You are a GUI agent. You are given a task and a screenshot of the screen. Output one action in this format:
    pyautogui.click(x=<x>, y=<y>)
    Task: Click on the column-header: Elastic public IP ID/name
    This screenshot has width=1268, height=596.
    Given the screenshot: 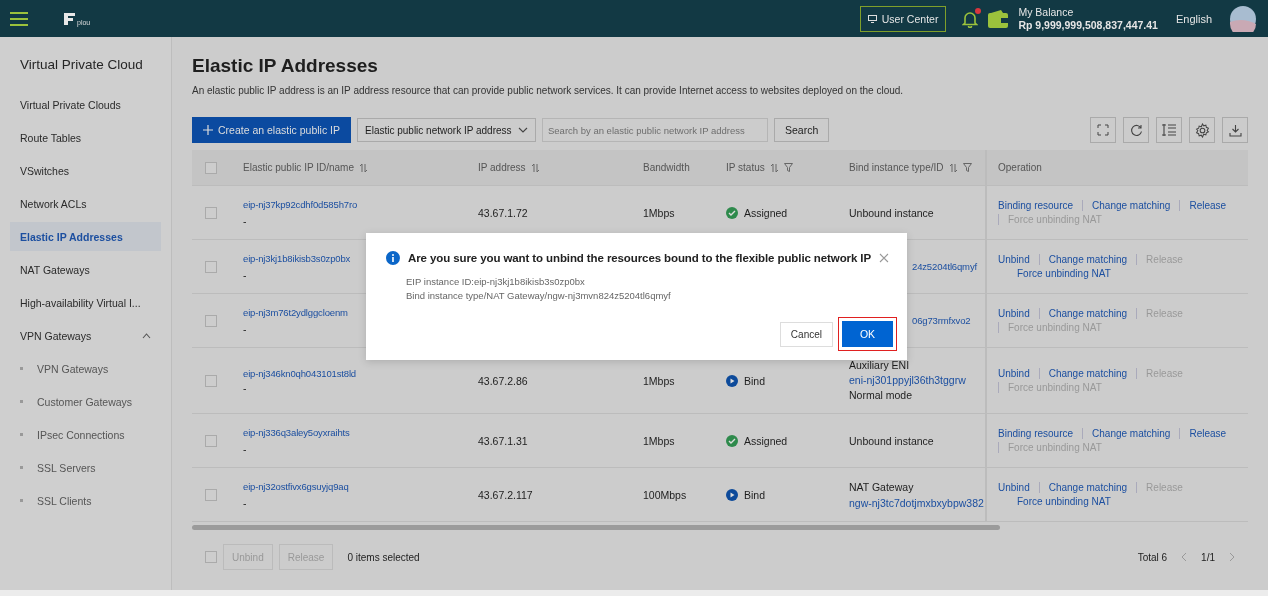 What is the action you would take?
    pyautogui.click(x=351, y=167)
    